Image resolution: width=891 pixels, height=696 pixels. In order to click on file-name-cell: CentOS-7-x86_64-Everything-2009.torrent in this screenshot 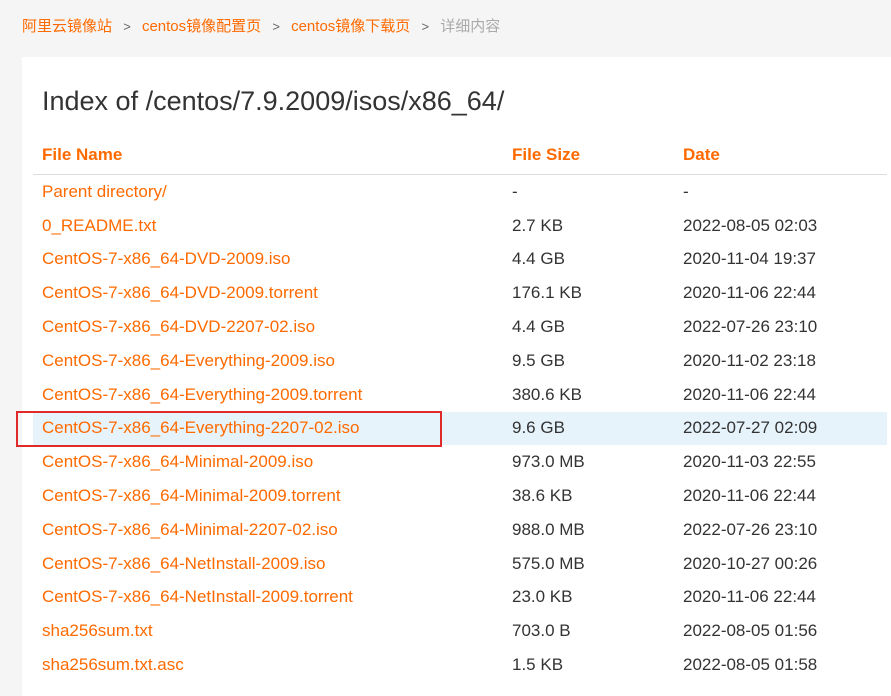, I will do `click(268, 395)`.